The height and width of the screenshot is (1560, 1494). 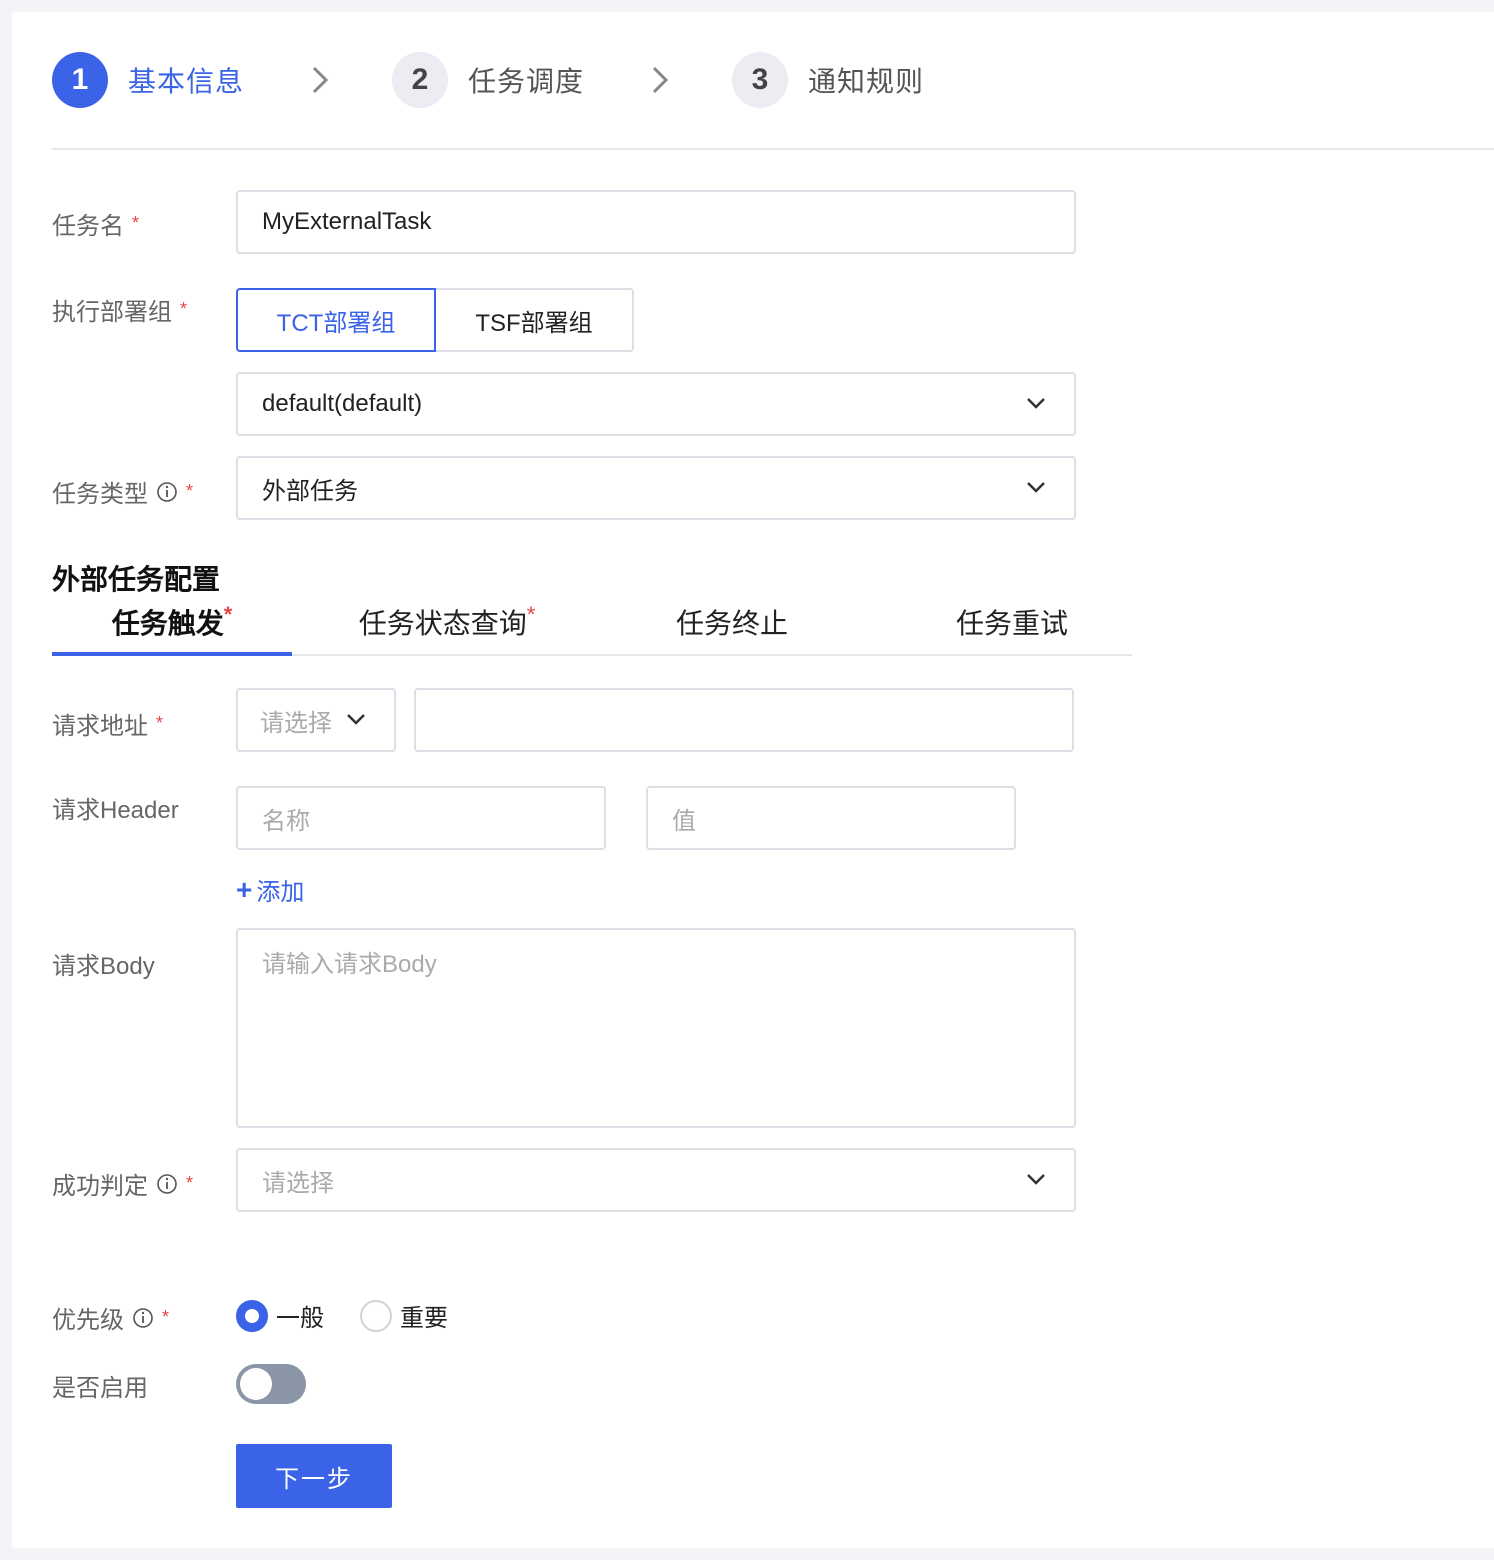 I want to click on tab-status-query: 任务状态查询 *, so click(x=447, y=628).